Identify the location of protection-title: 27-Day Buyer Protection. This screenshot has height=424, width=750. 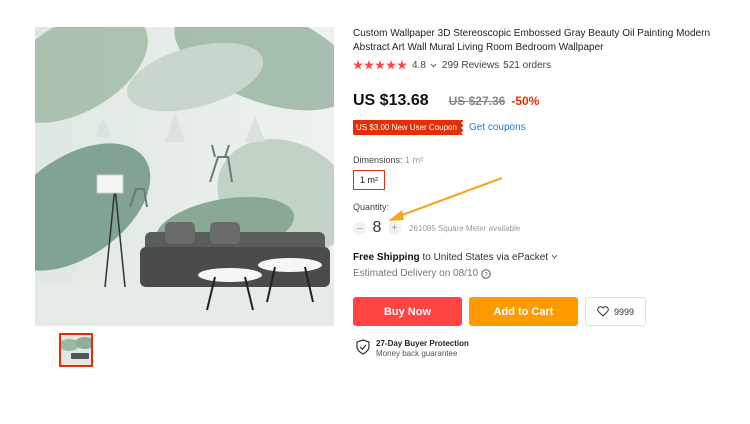
(422, 343).